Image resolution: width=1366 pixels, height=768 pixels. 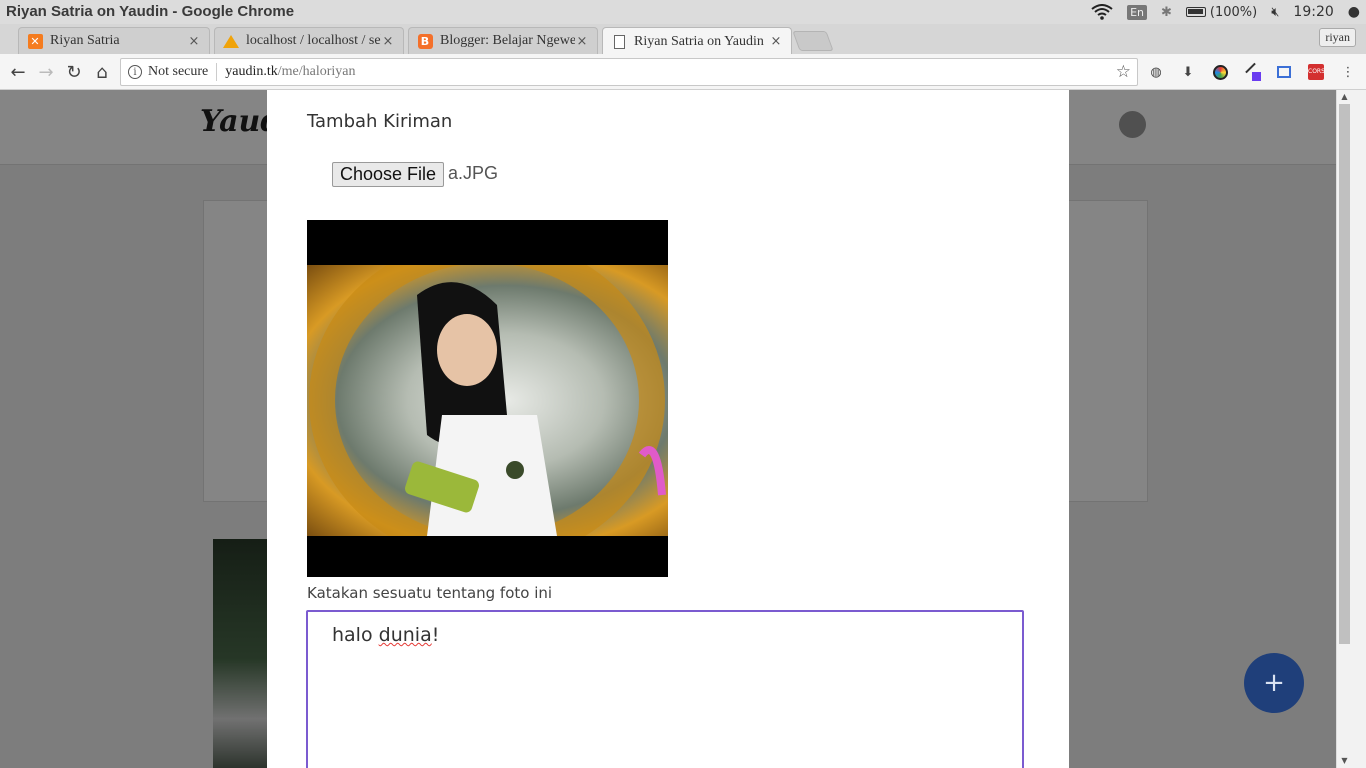 I want to click on extension-eyedropper-icon, so click(x=1252, y=72).